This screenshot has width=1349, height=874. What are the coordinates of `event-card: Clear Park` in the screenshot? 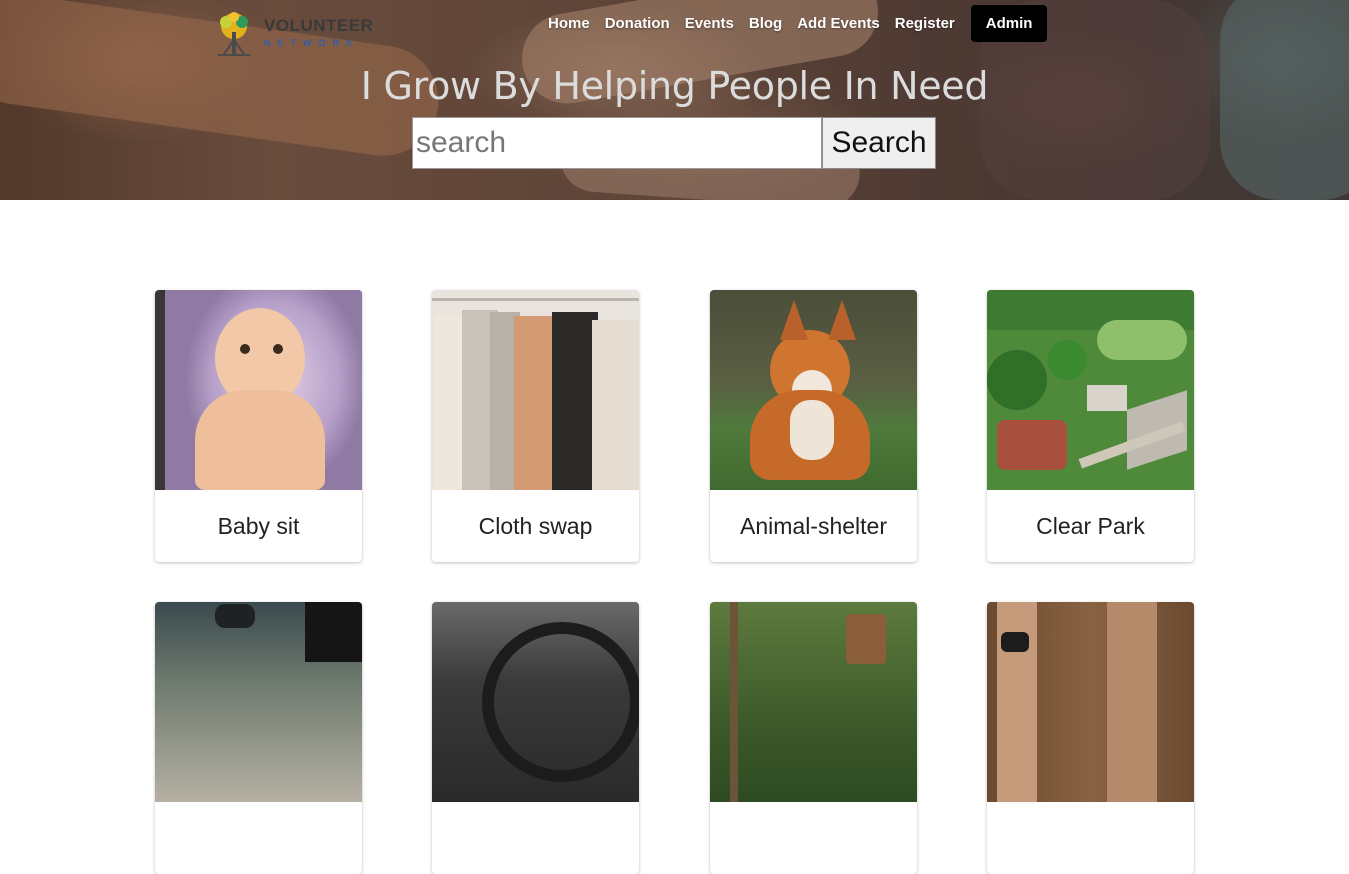 It's located at (1090, 426).